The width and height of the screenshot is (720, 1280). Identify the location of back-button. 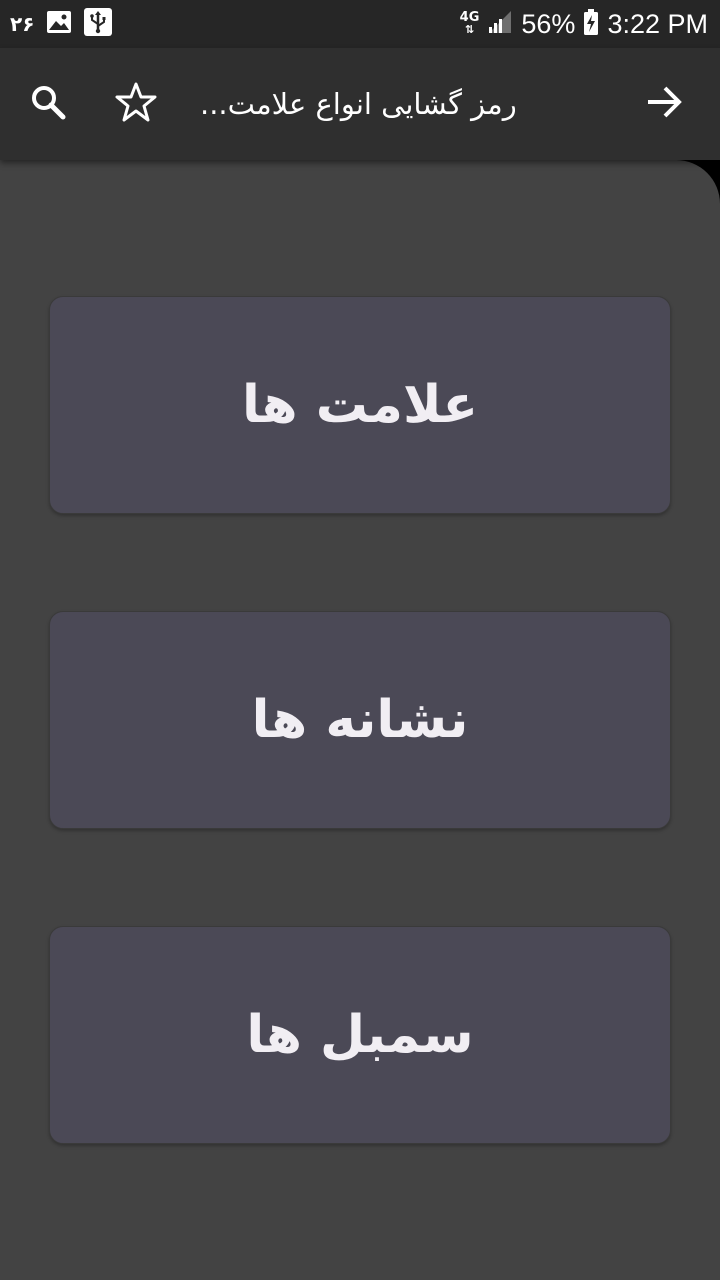
(664, 104).